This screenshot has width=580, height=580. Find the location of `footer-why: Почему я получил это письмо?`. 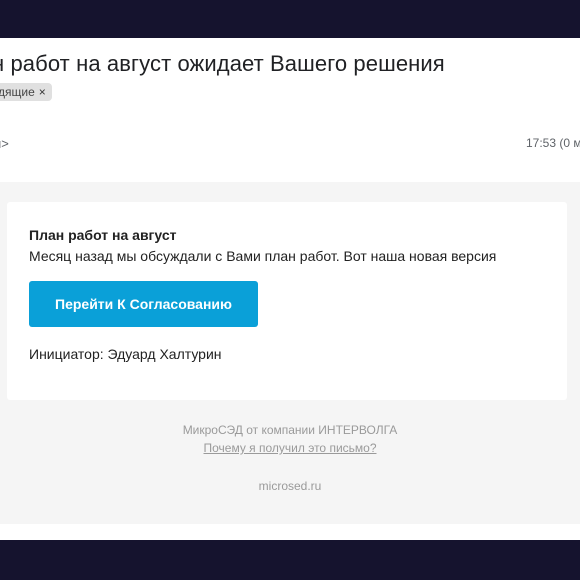

footer-why: Почему я получил это письмо? is located at coordinates (290, 448).